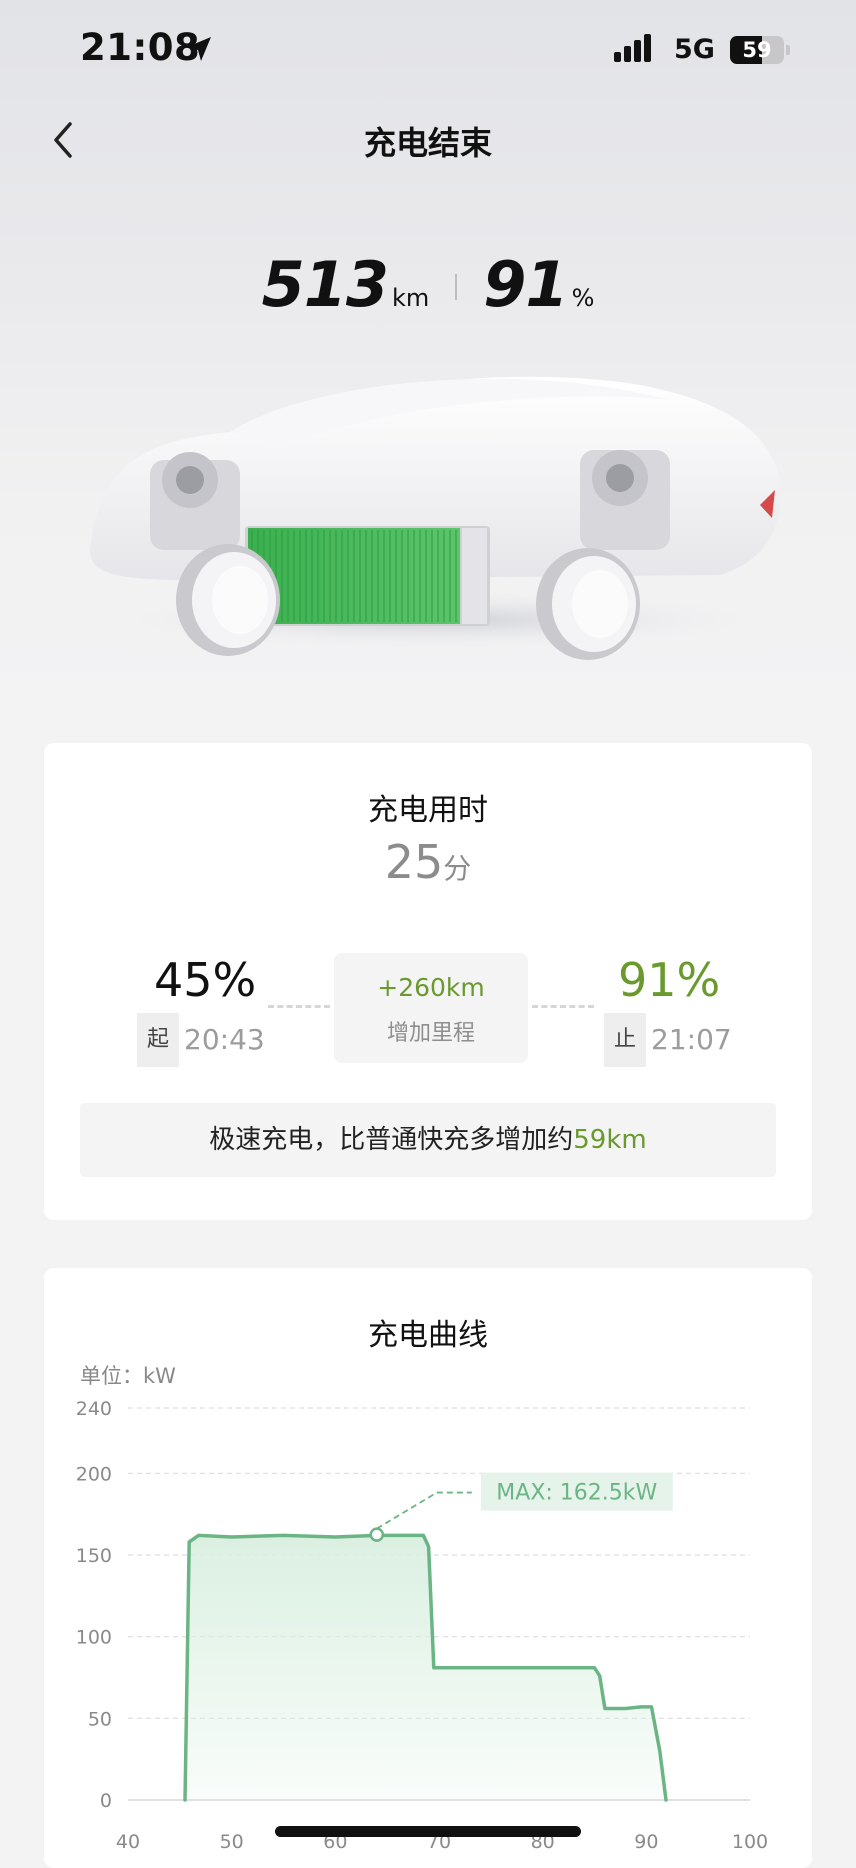  Describe the element at coordinates (588, 604) in the screenshot. I see `rear-wheel` at that location.